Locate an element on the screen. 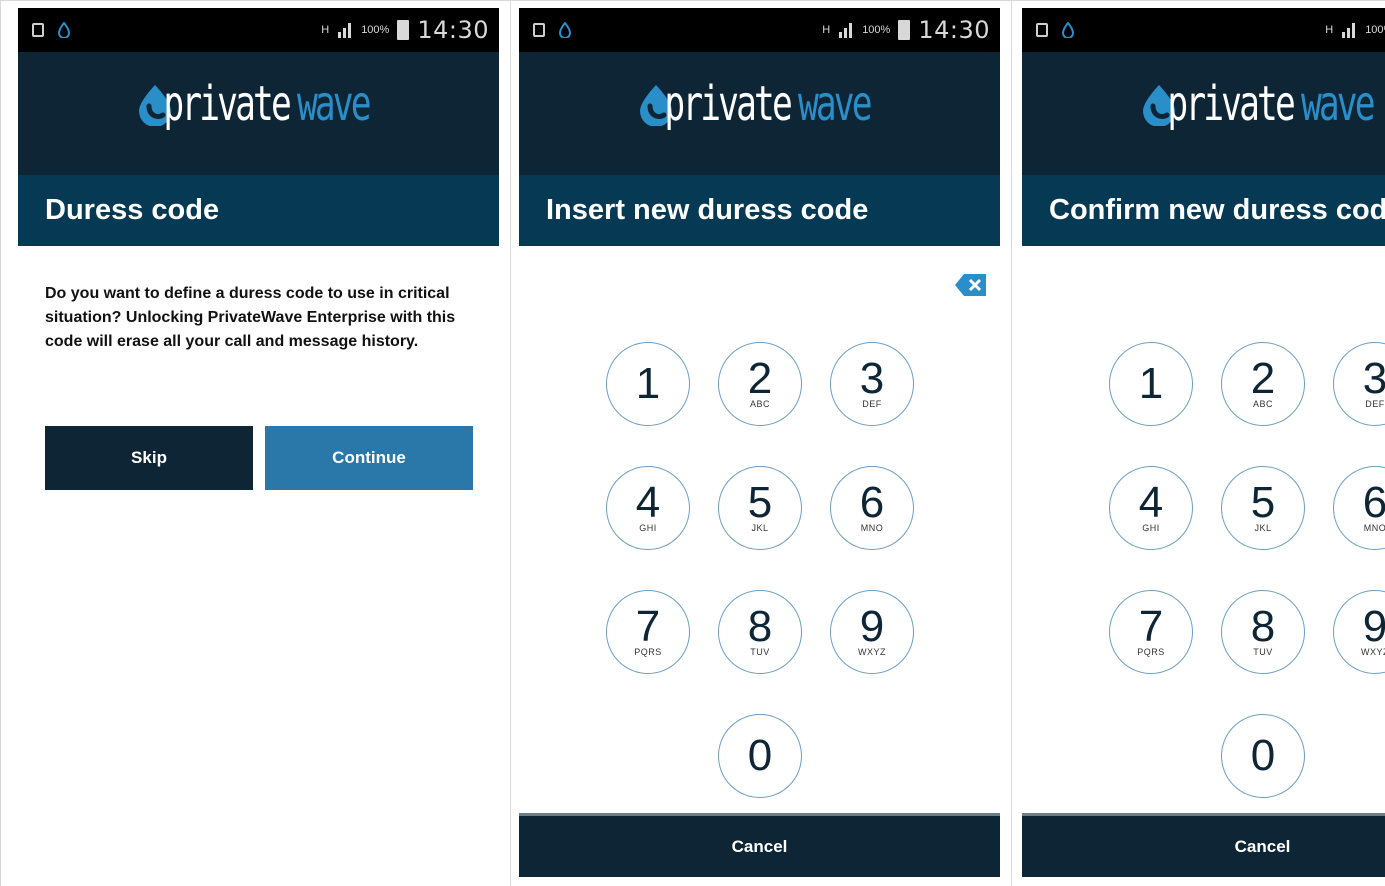 Image resolution: width=1385 pixels, height=886 pixels. continue-button: Continue is located at coordinates (369, 458).